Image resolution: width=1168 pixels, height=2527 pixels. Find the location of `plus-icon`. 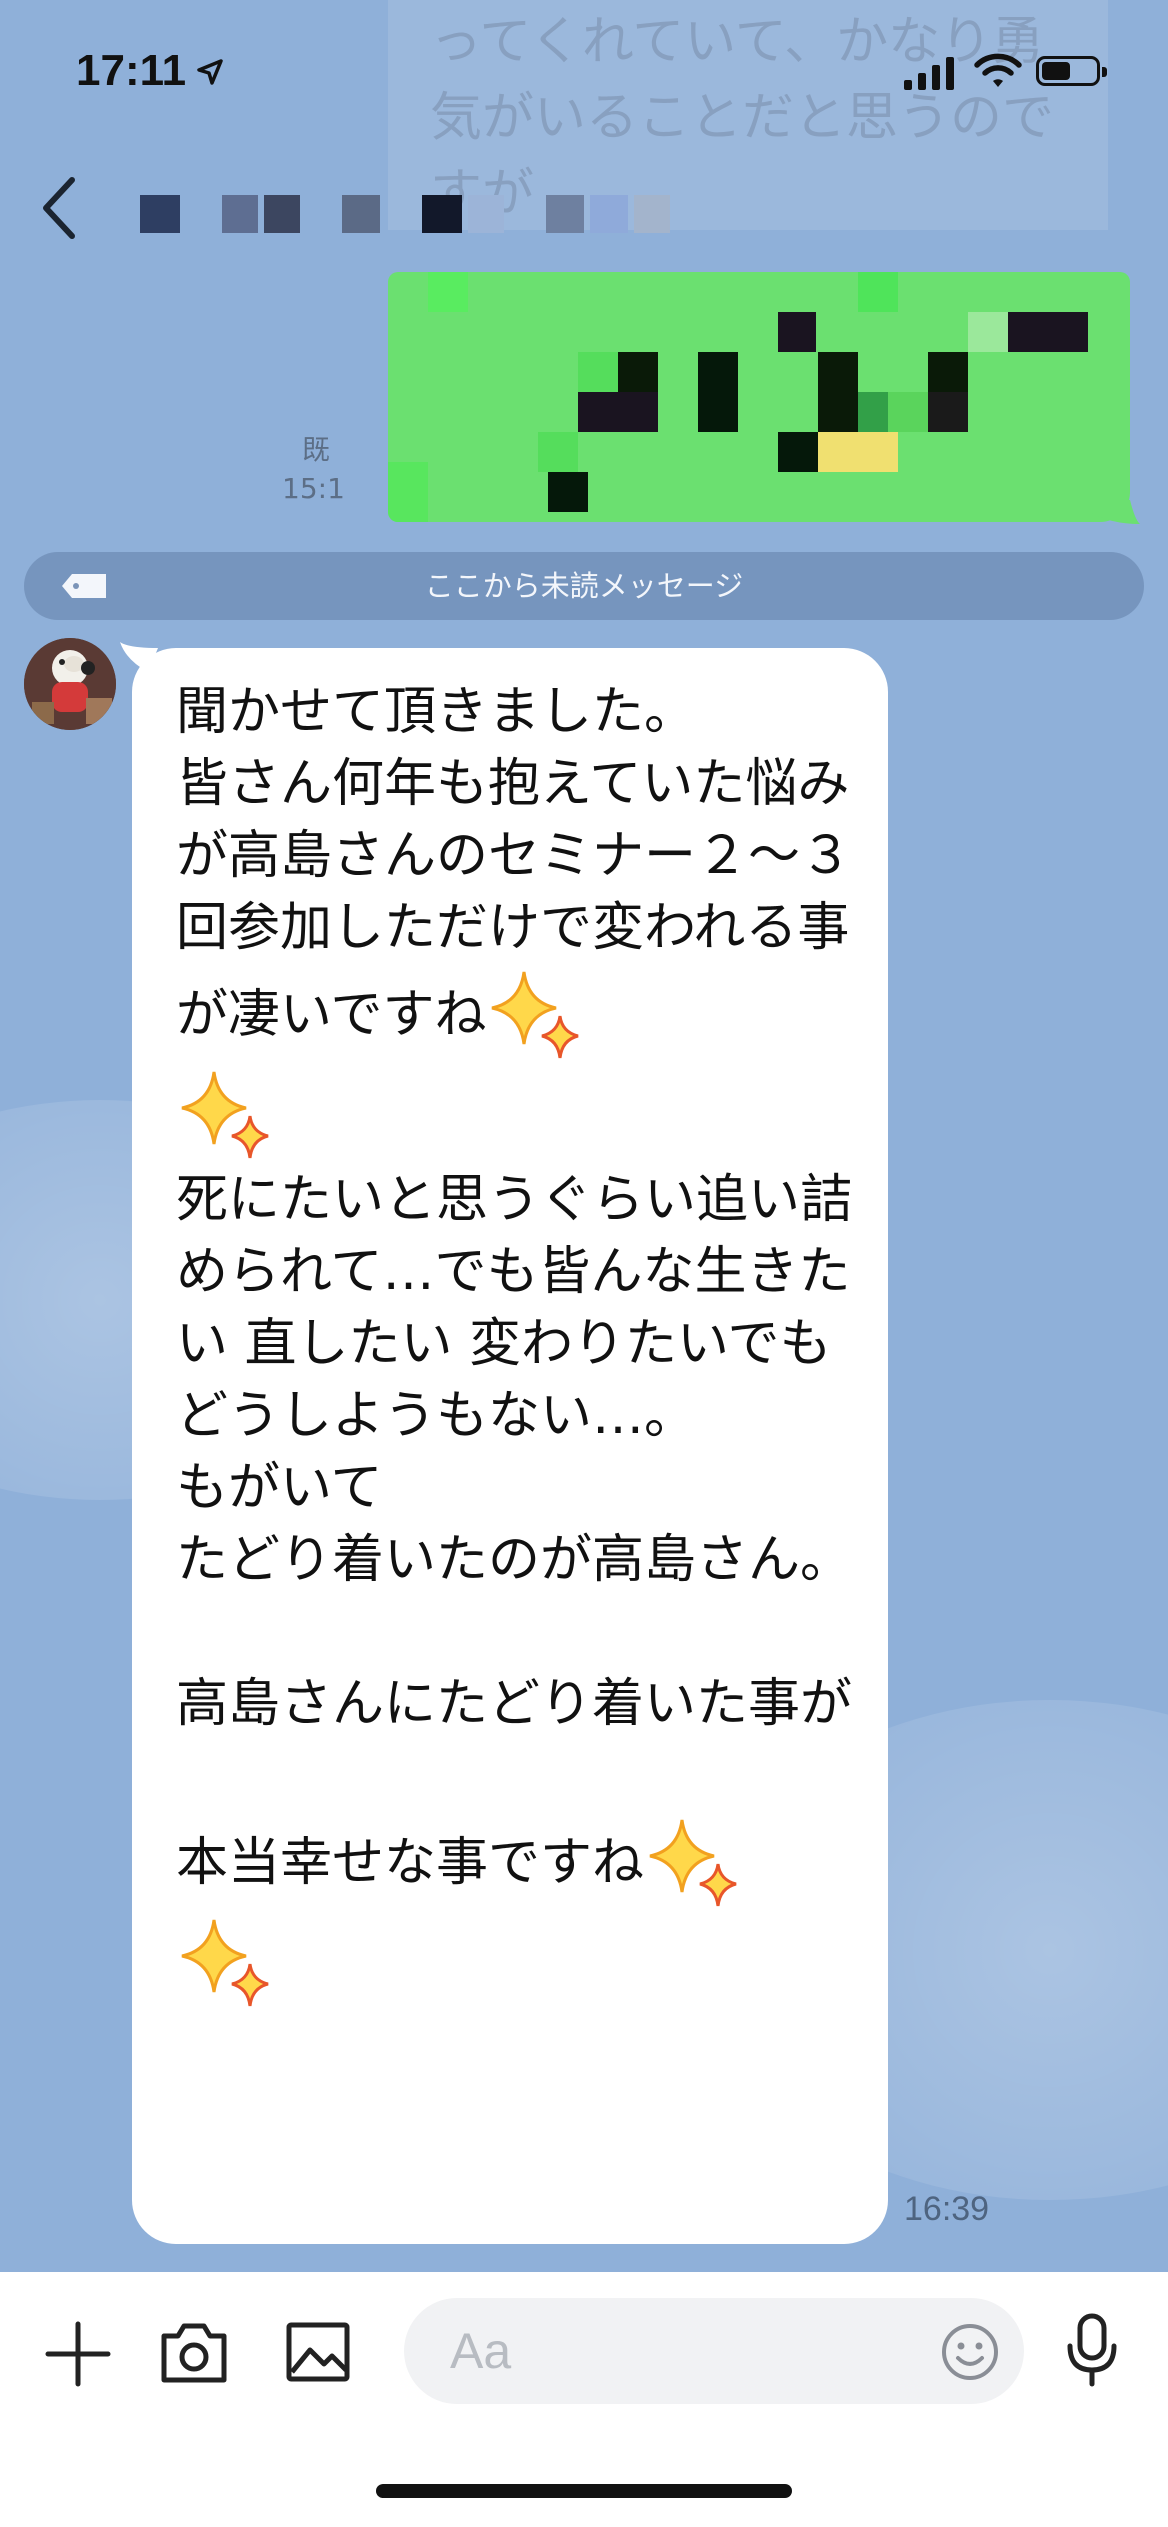

plus-icon is located at coordinates (78, 2354).